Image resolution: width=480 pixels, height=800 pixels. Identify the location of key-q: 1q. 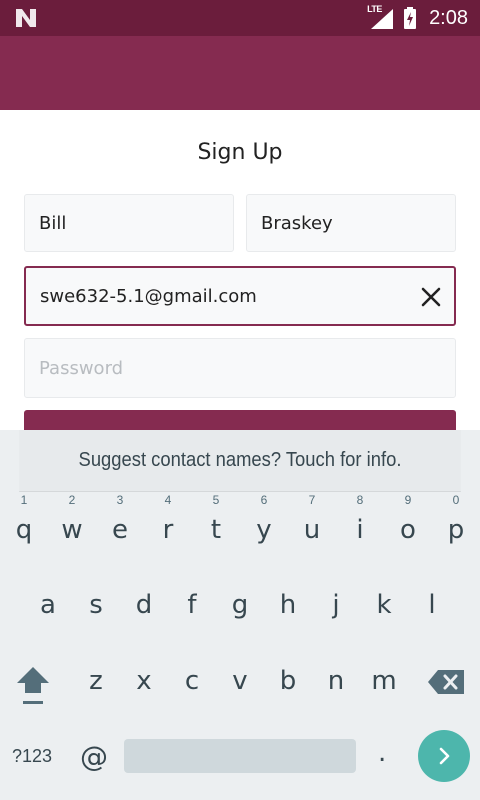
(24, 519).